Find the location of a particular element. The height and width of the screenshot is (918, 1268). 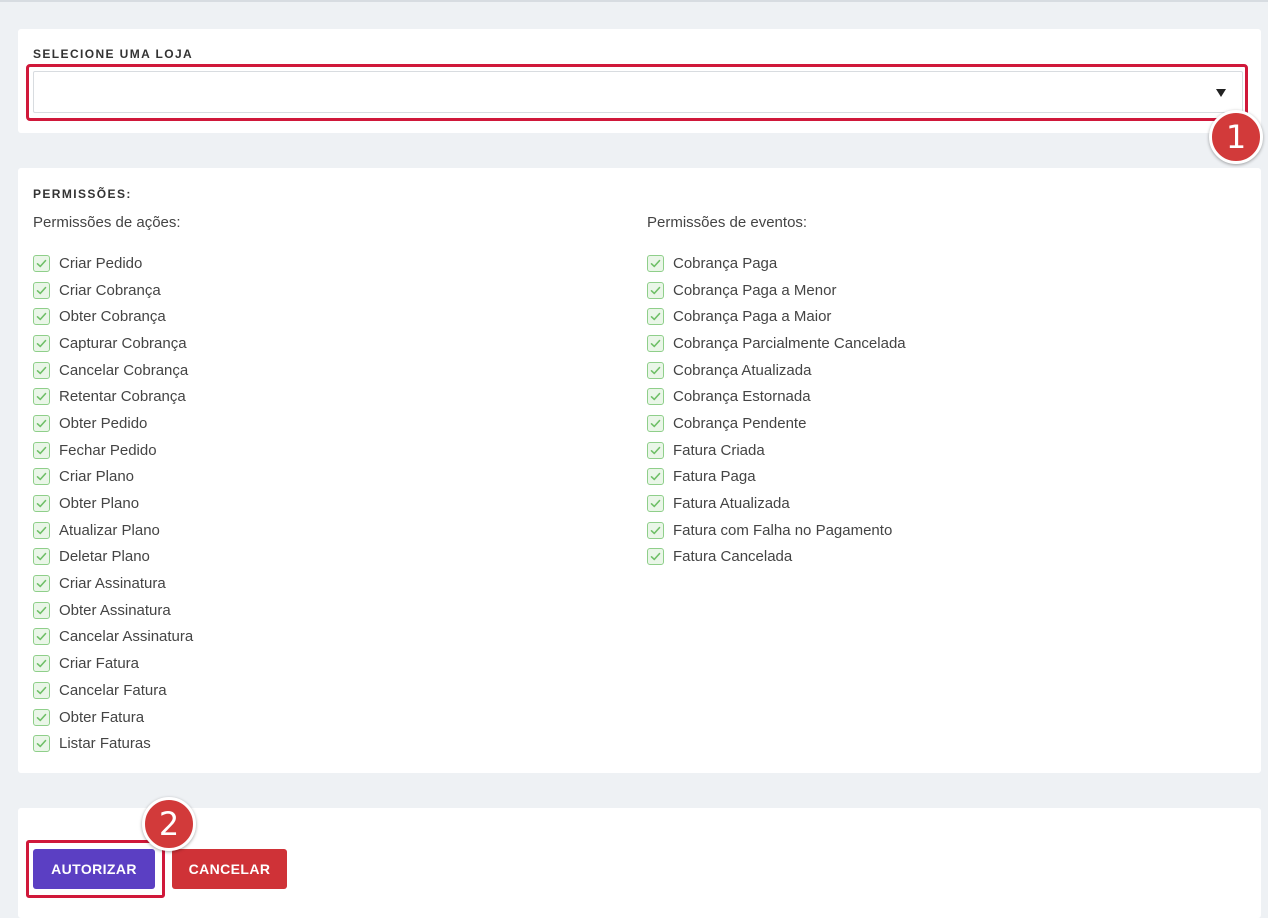

permission-item: Cobrança Paga is located at coordinates (776, 263).